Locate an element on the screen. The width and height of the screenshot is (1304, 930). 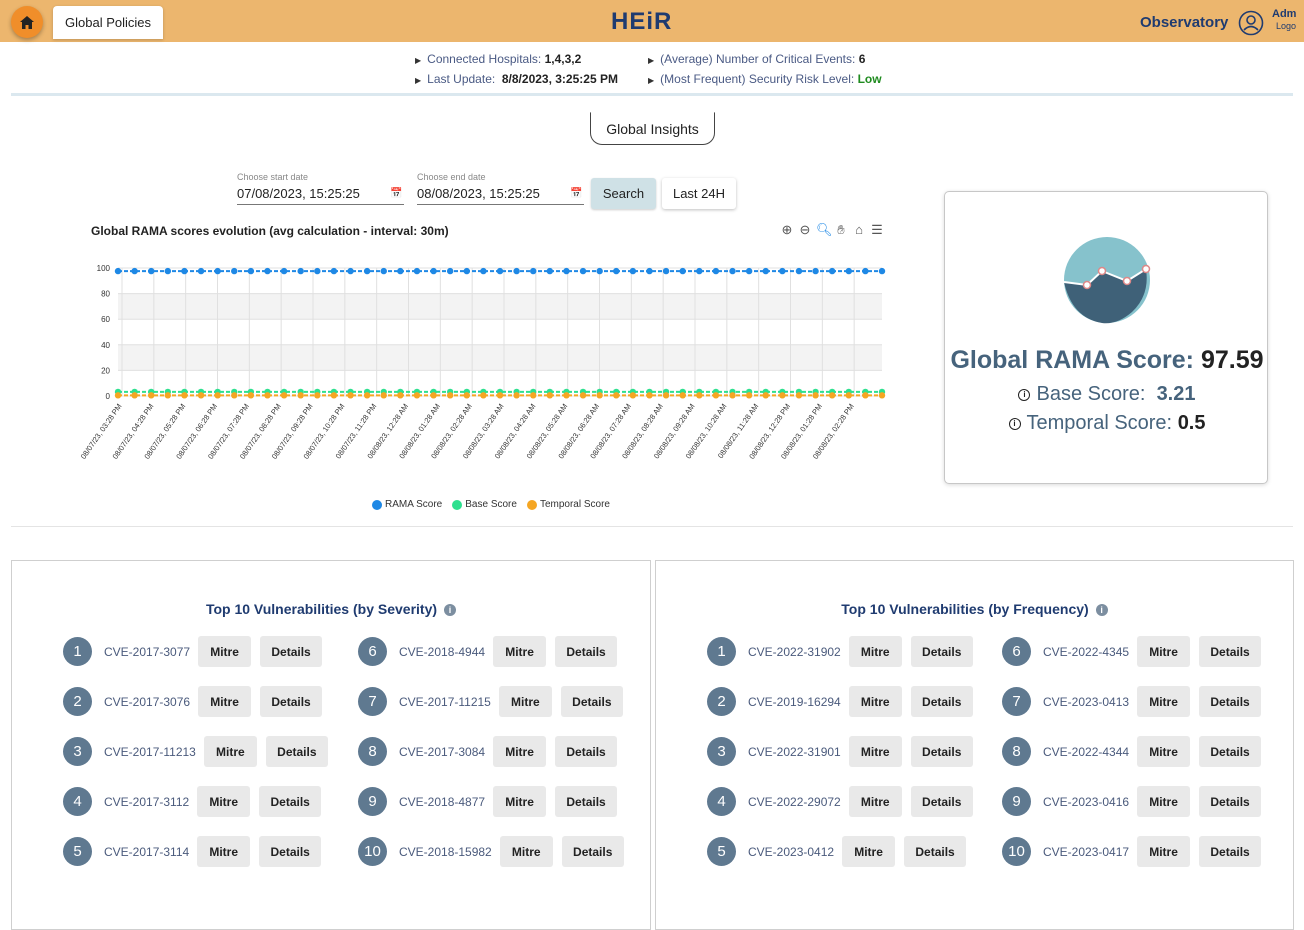
cve-id: CVE-2023-0413 is located at coordinates (1086, 701).